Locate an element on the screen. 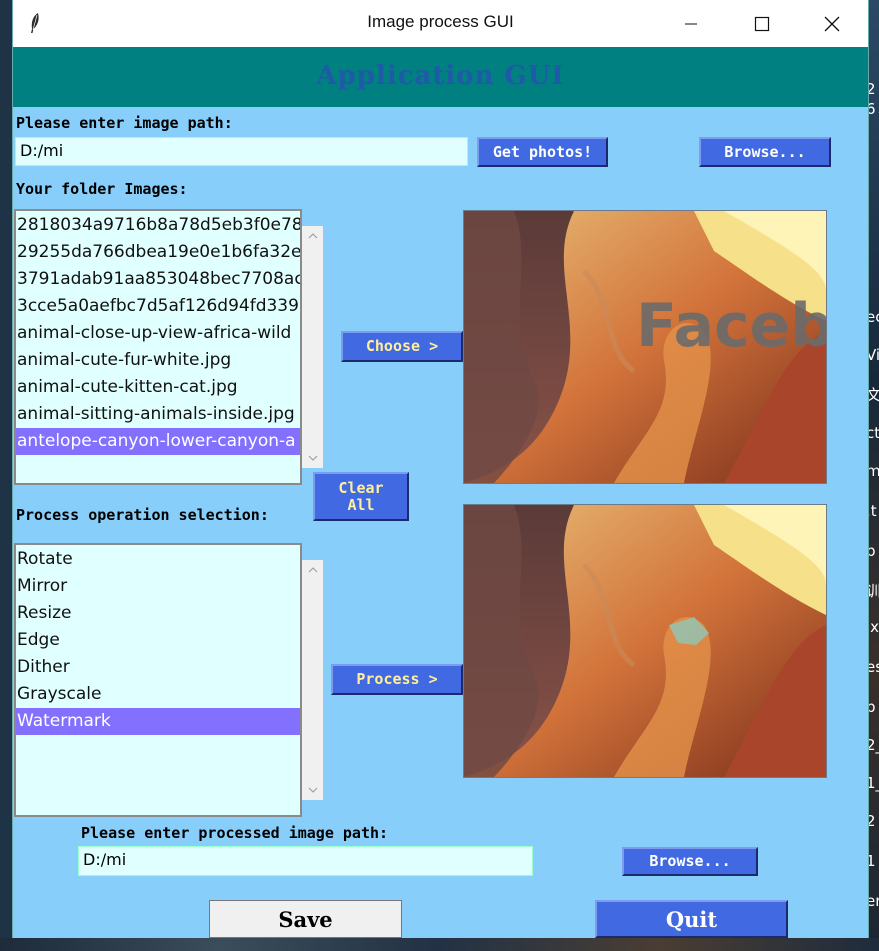 The image size is (879, 951). app-banner: Application GUI is located at coordinates (440, 77).